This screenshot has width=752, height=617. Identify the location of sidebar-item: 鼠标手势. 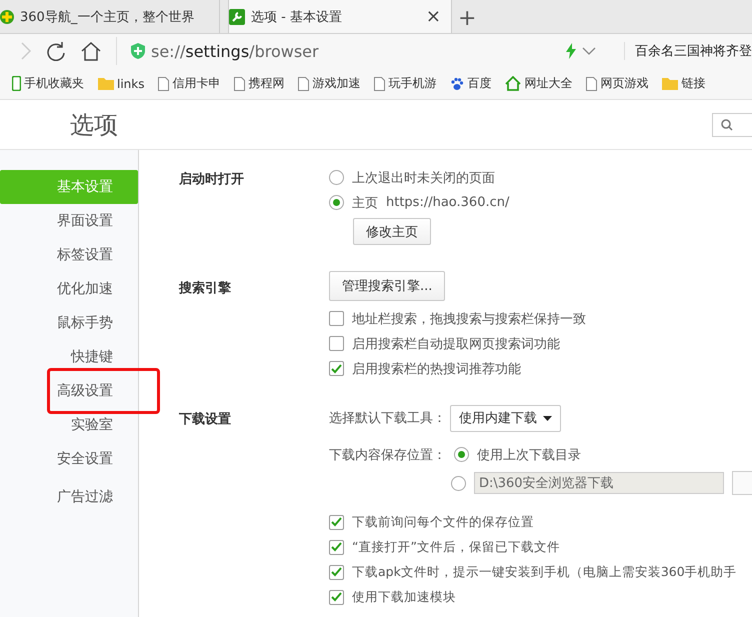
(69, 323).